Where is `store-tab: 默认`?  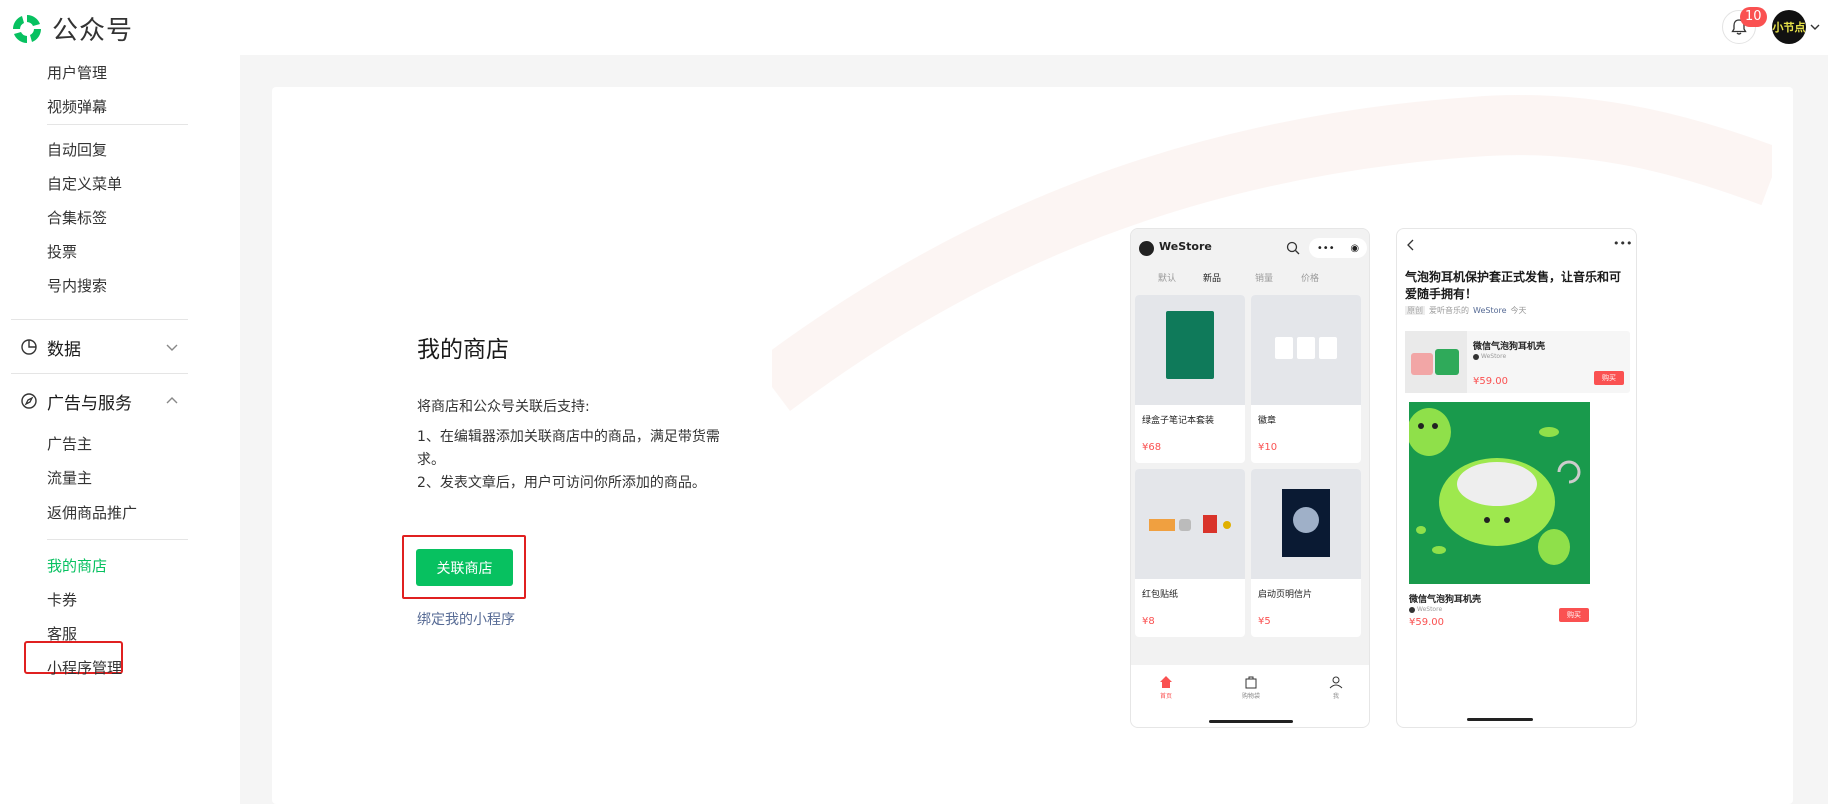
store-tab: 默认 is located at coordinates (1167, 279).